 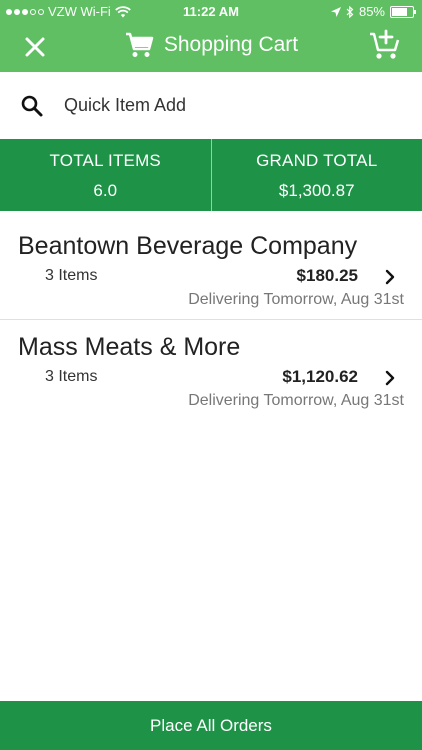 What do you see at coordinates (400, 11) in the screenshot?
I see `battery-fill` at bounding box center [400, 11].